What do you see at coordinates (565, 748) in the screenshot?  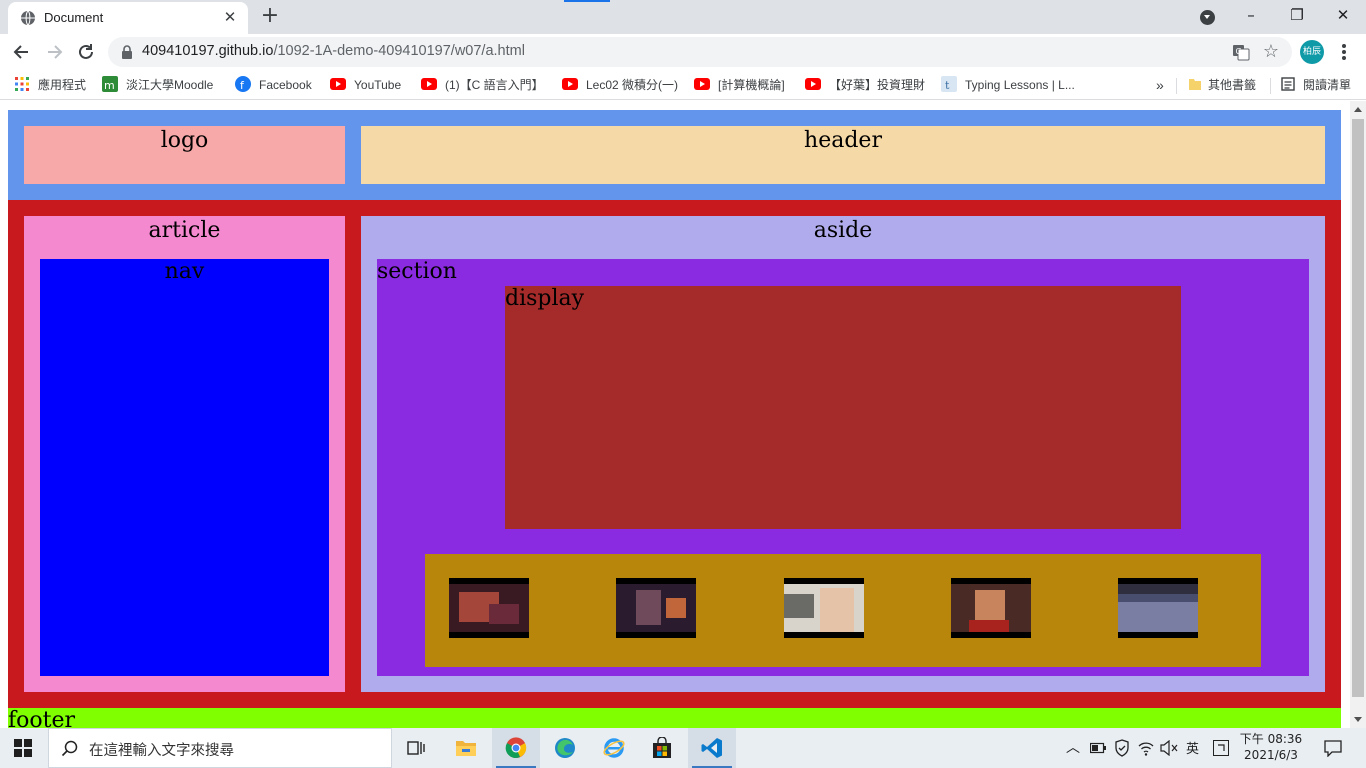 I see `edge-button` at bounding box center [565, 748].